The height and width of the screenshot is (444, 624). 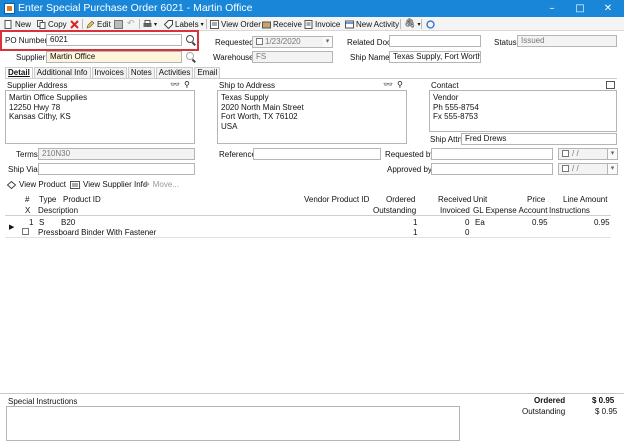 What do you see at coordinates (8, 24) in the screenshot?
I see `new-doc-icon` at bounding box center [8, 24].